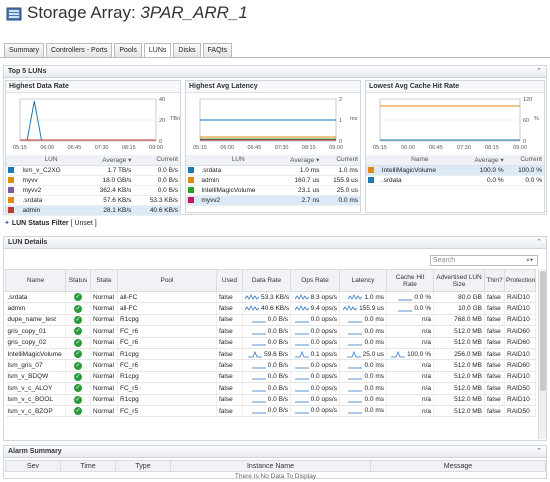 This screenshot has height=482, width=550. What do you see at coordinates (315, 280) in the screenshot?
I see `column-header: Ops Rate` at bounding box center [315, 280].